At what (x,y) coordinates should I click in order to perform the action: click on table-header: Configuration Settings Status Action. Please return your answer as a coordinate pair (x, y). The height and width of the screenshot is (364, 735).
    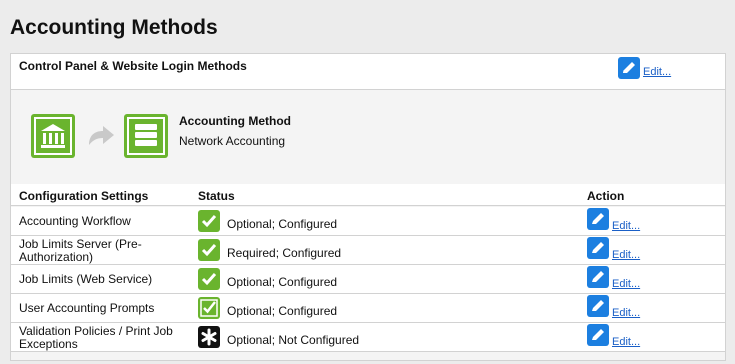
    Looking at the image, I should click on (368, 195).